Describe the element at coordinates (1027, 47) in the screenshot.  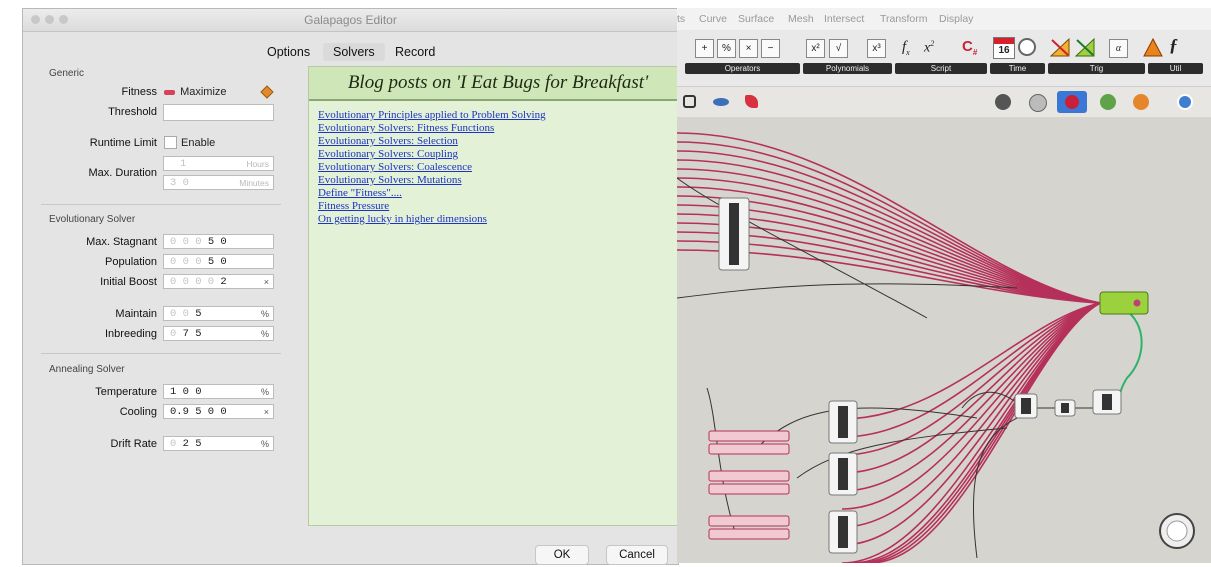
I see `clock-icon` at that location.